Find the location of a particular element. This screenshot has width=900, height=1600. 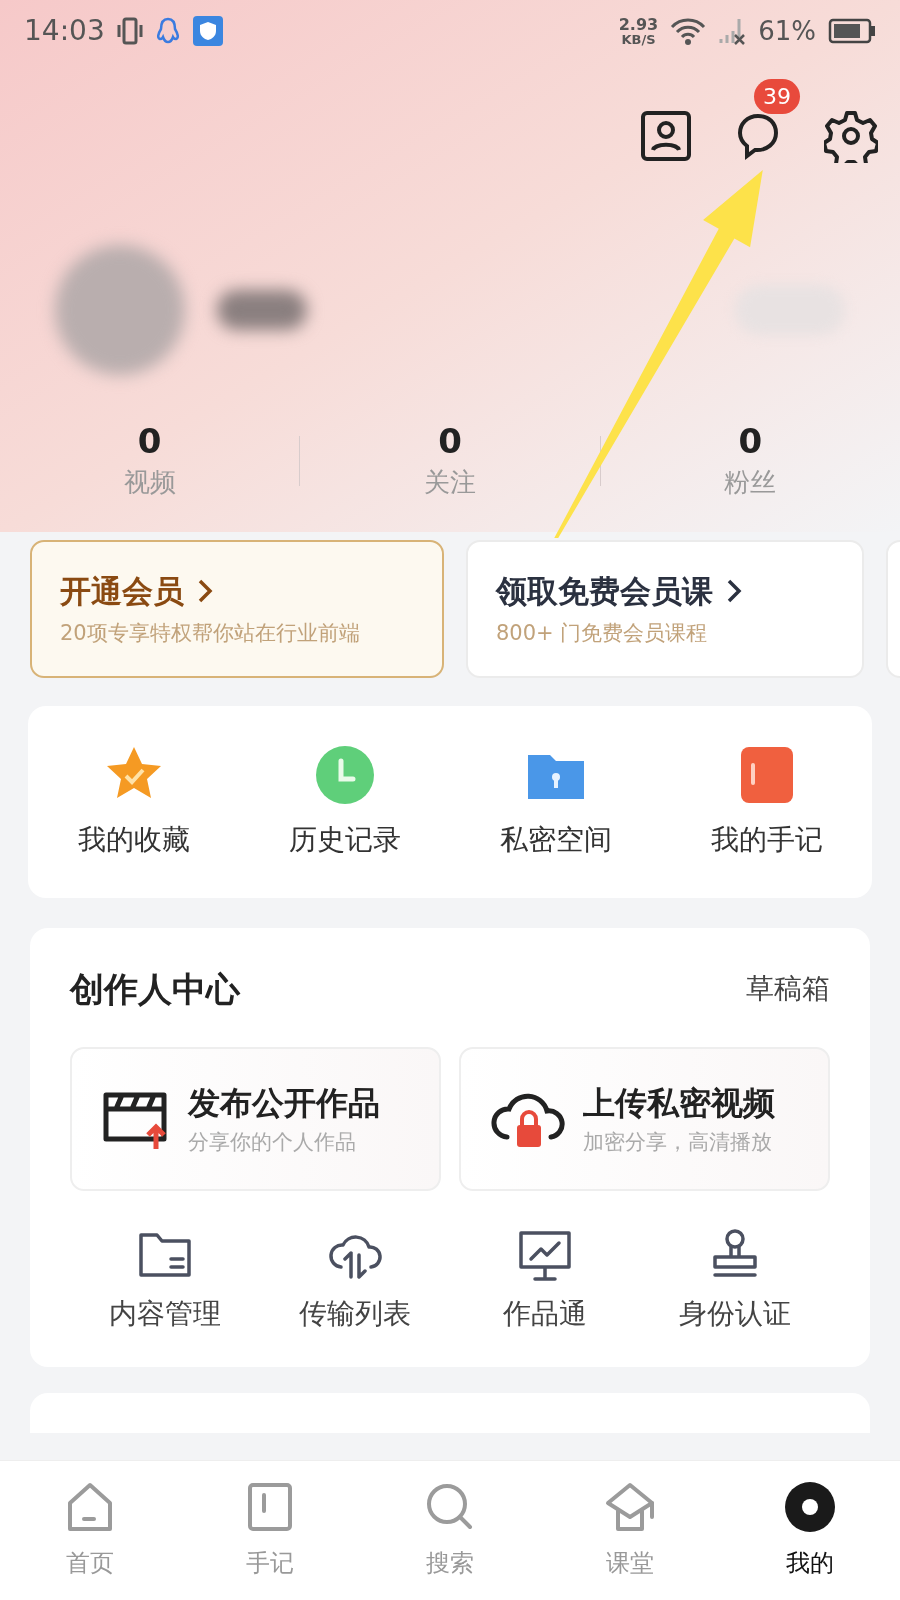

creator-tool: 作品通 is located at coordinates (545, 1279).